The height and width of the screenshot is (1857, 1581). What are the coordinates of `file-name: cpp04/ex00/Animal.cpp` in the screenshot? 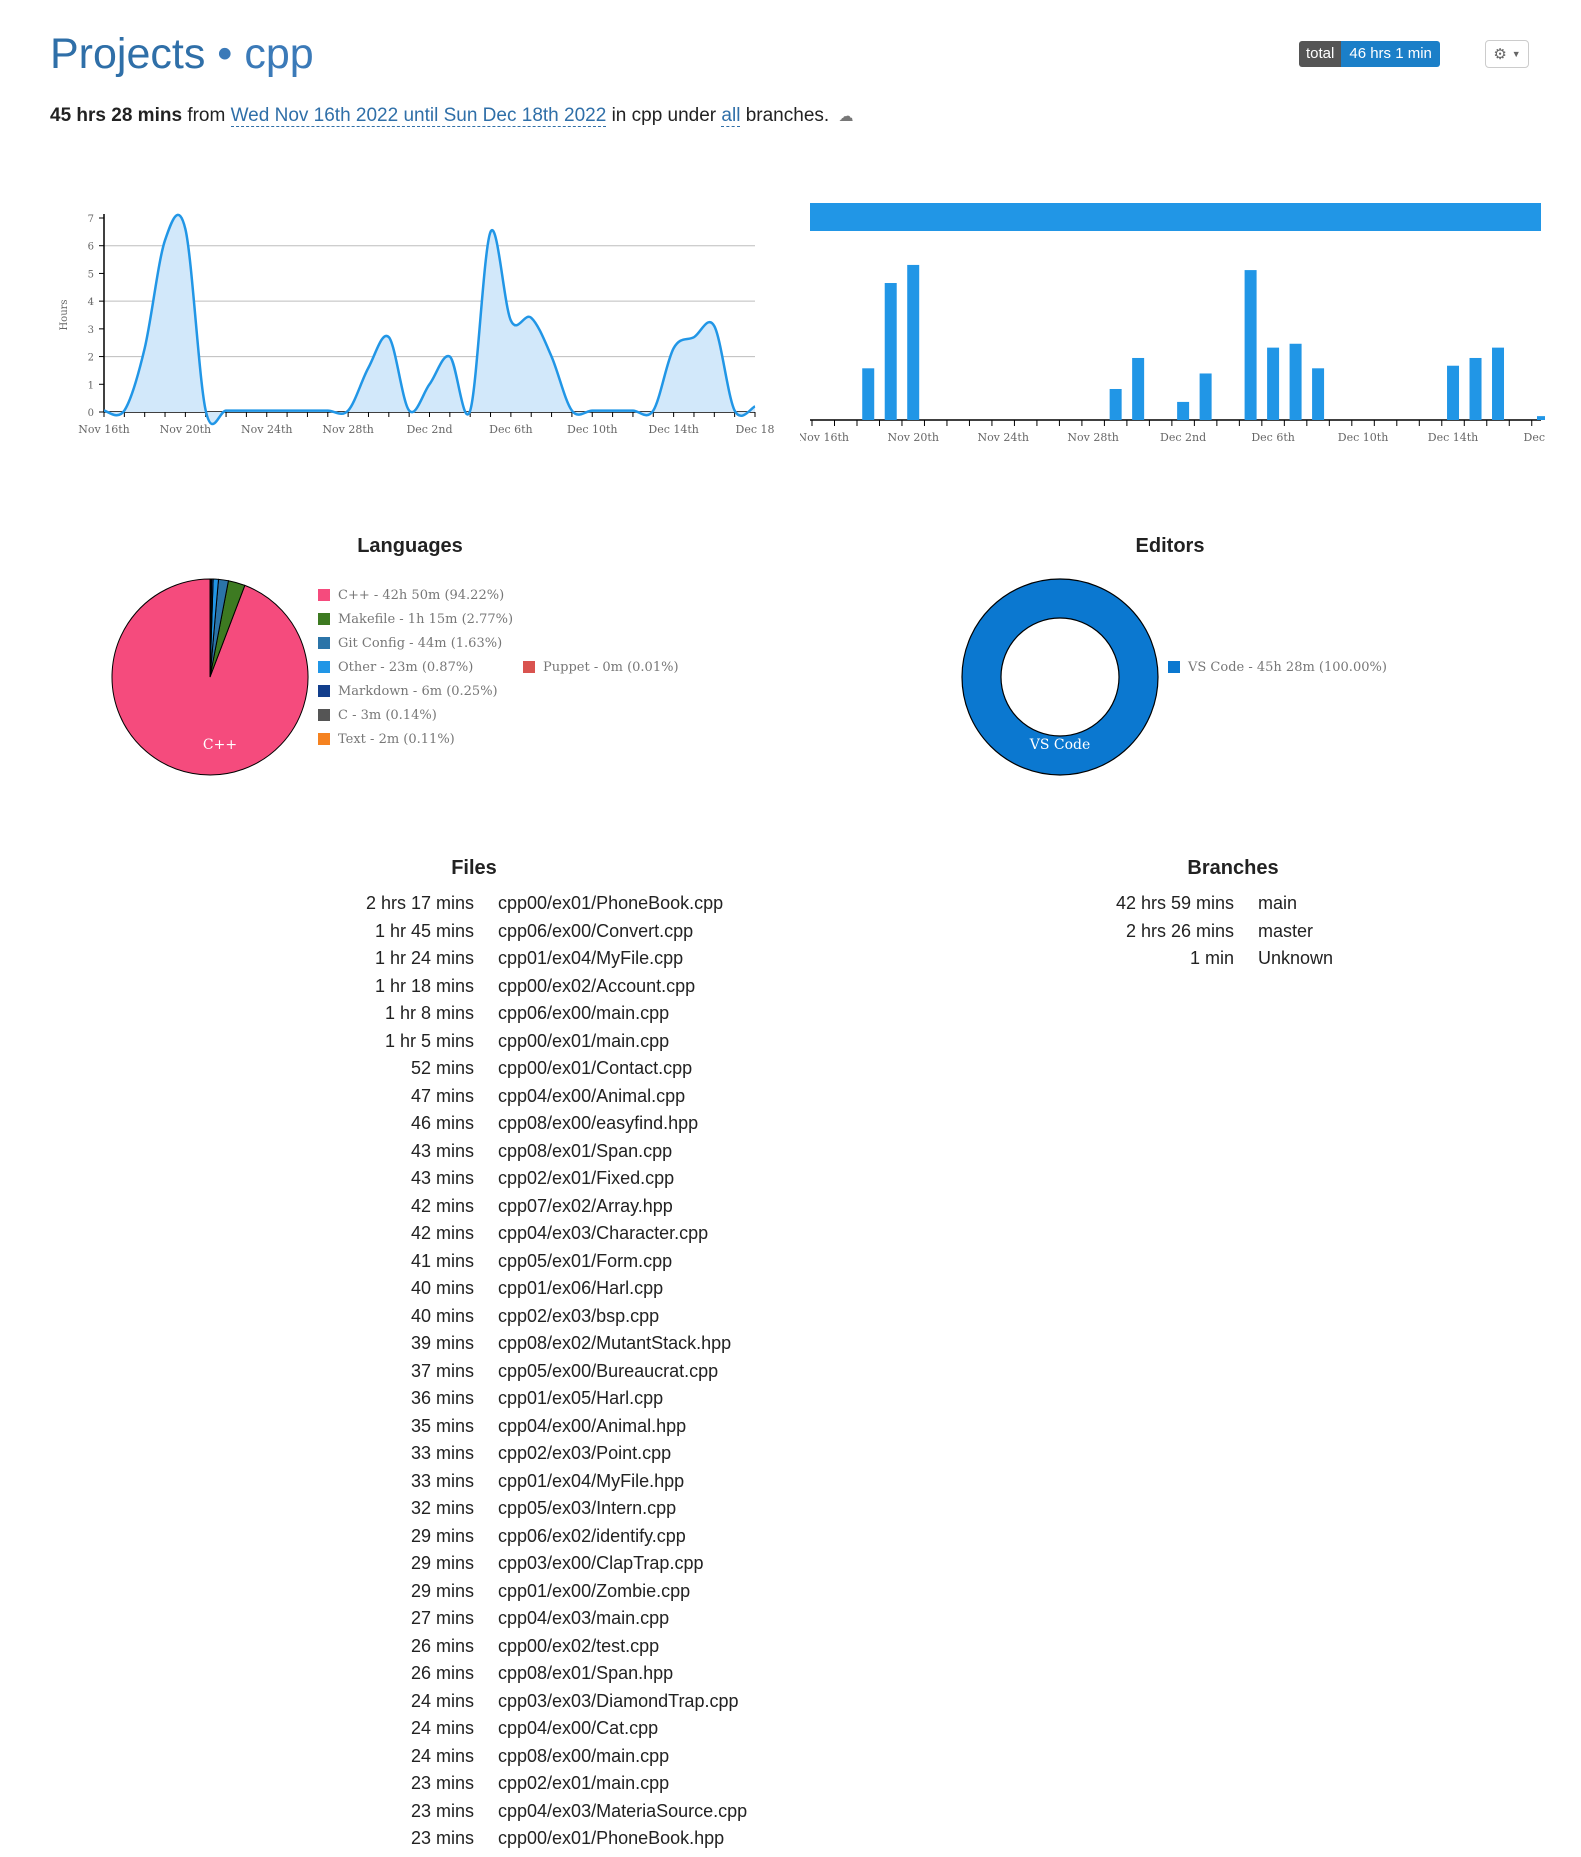 It's located at (591, 1096).